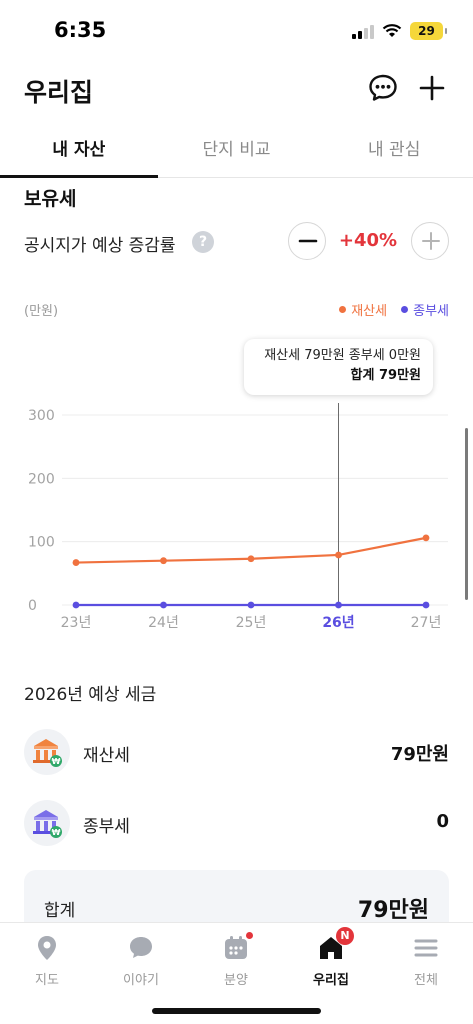 This screenshot has height=1024, width=473. Describe the element at coordinates (32, 606) in the screenshot. I see `y-tick-label: 0` at that location.